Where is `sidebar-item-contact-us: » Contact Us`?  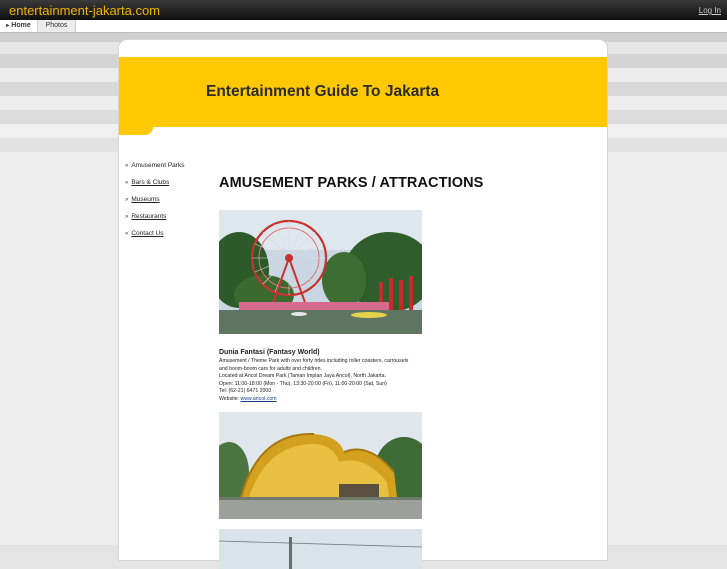 sidebar-item-contact-us: » Contact Us is located at coordinates (170, 236).